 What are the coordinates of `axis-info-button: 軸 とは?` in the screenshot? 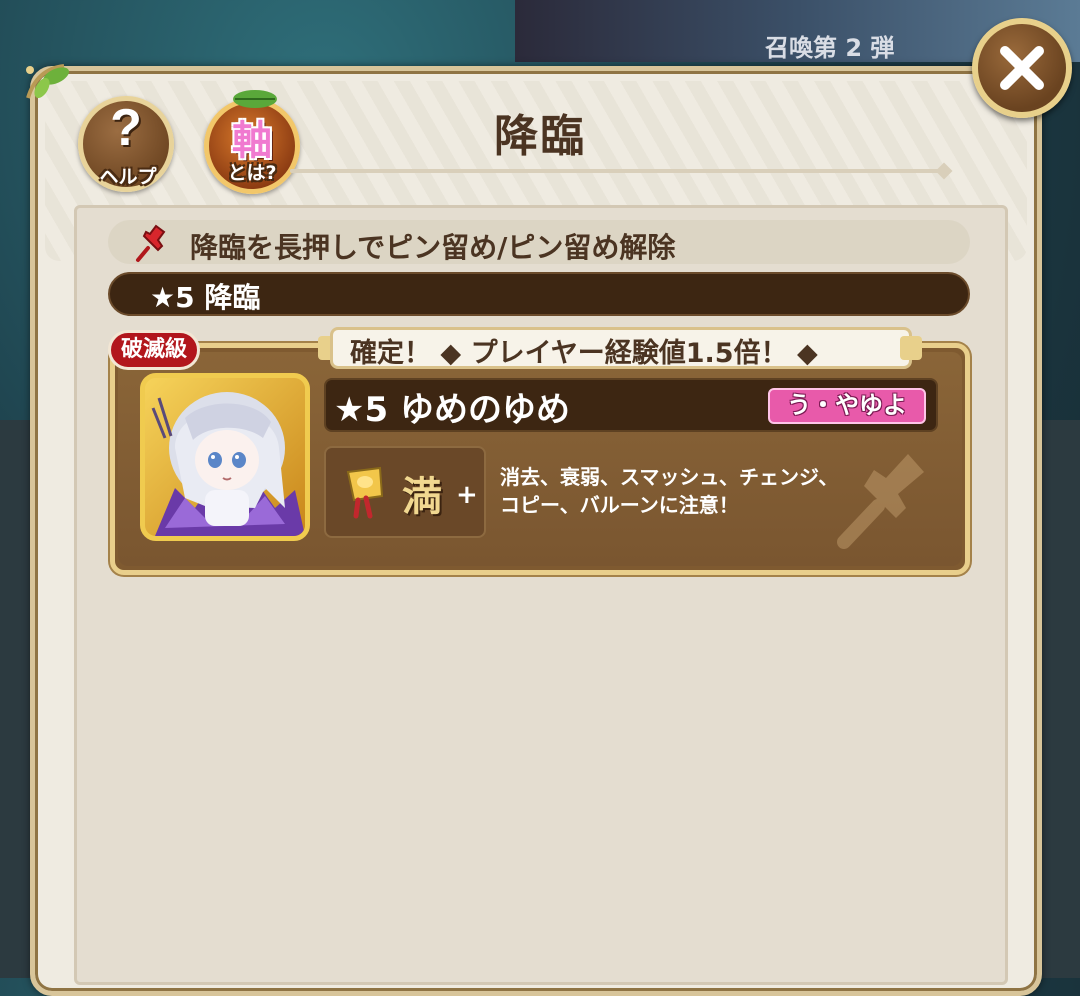 It's located at (253, 142).